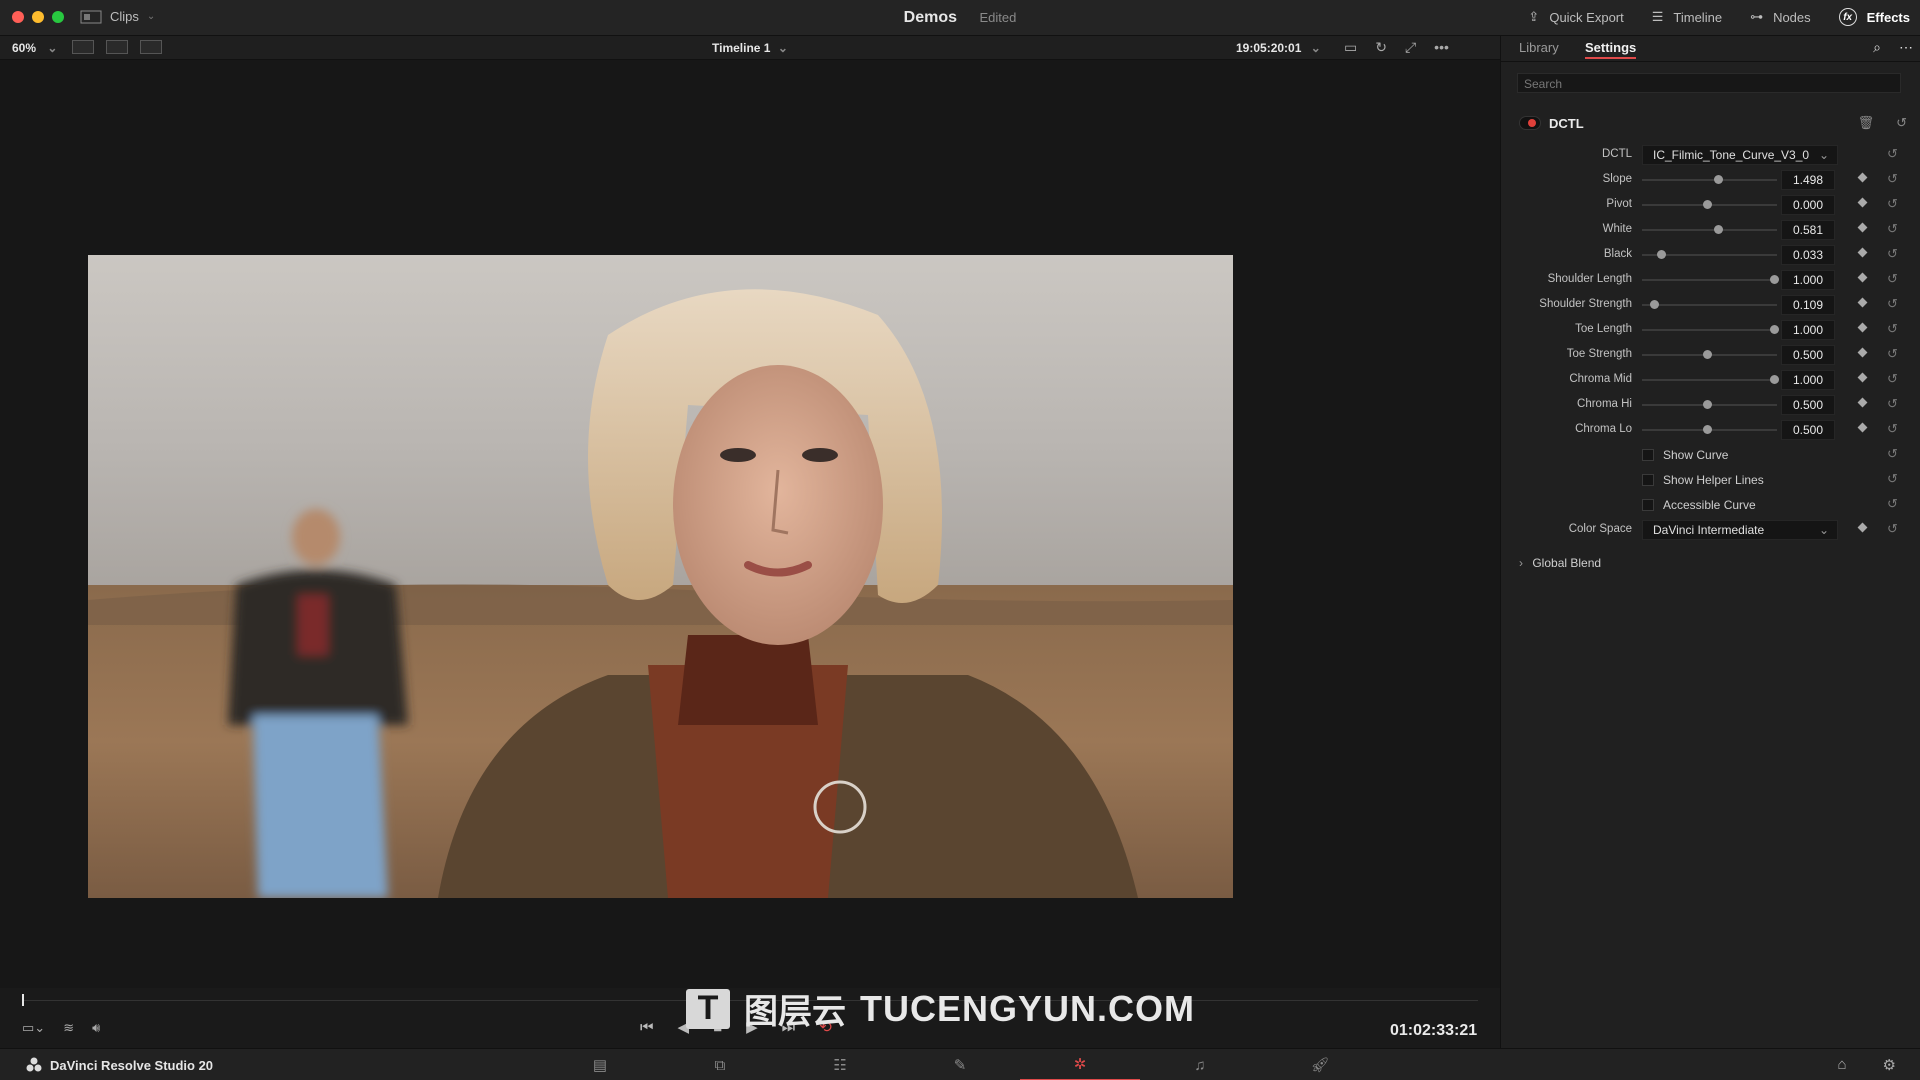 The width and height of the screenshot is (1920, 1080). I want to click on display-icon: ▭, so click(1350, 47).